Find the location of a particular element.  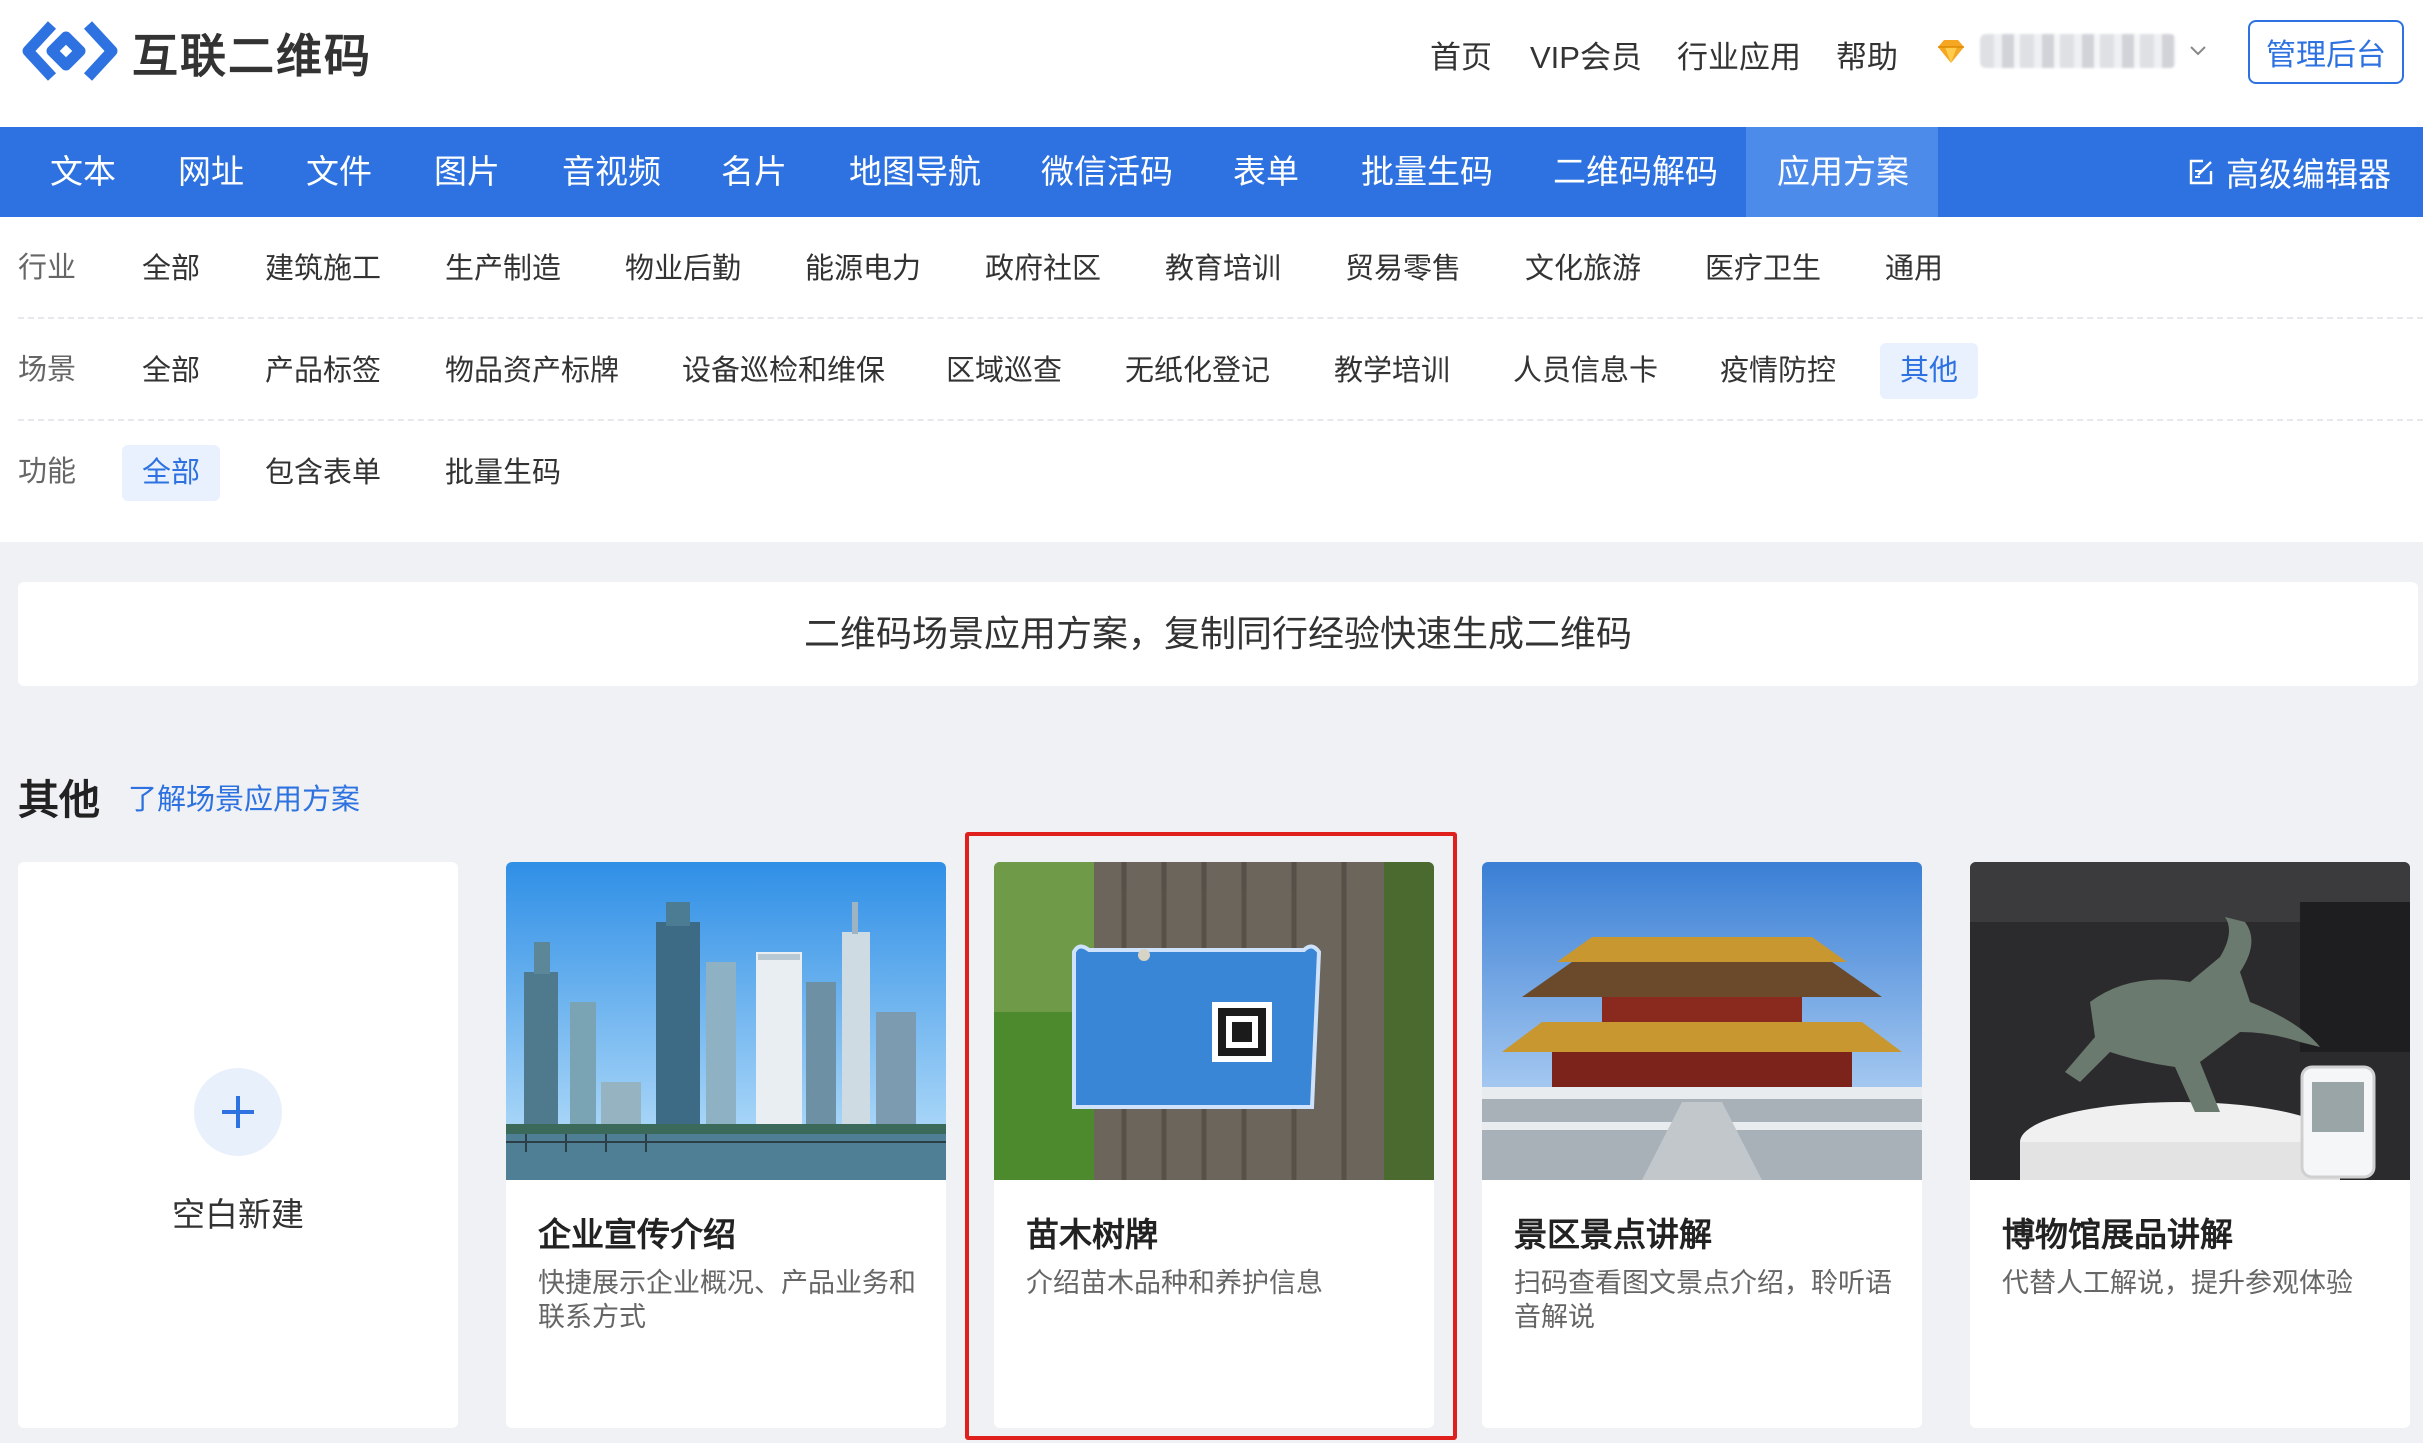

scene-option: 无纸化登记 is located at coordinates (1197, 371).